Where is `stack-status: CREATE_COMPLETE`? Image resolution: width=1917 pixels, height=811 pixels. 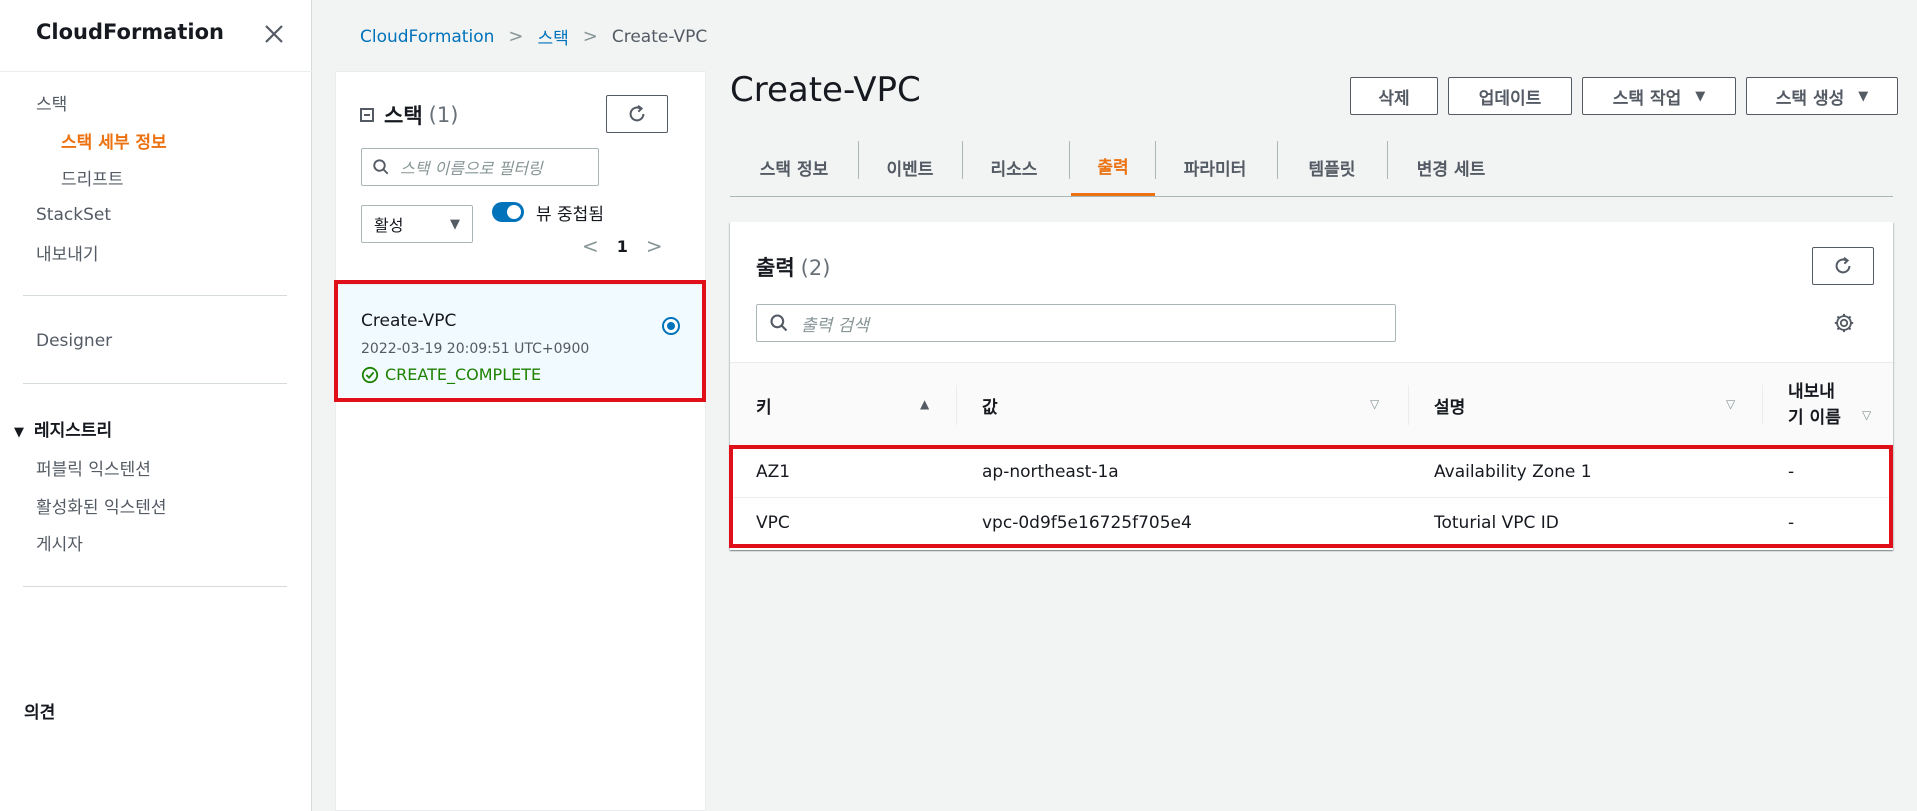
stack-status: CREATE_COMPLETE is located at coordinates (451, 374).